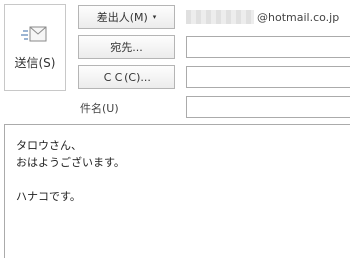  Describe the element at coordinates (48, 196) in the screenshot. I see `body-line: ハナコです。` at that location.